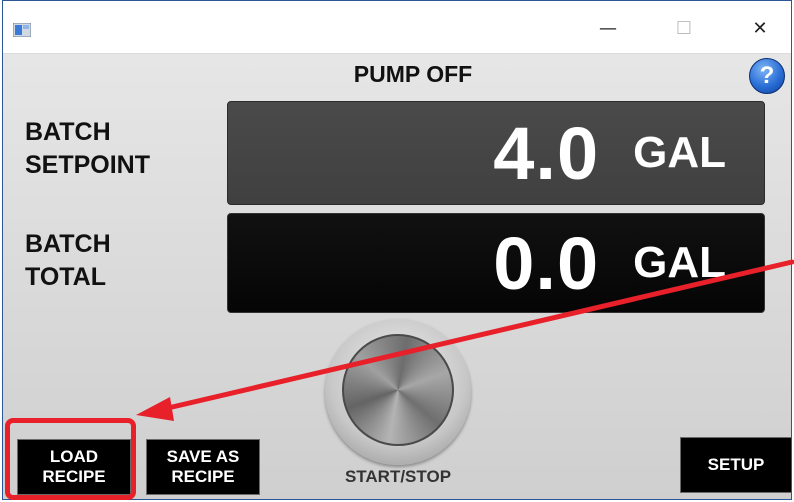  What do you see at coordinates (760, 28) in the screenshot?
I see `close-button: ✕` at bounding box center [760, 28].